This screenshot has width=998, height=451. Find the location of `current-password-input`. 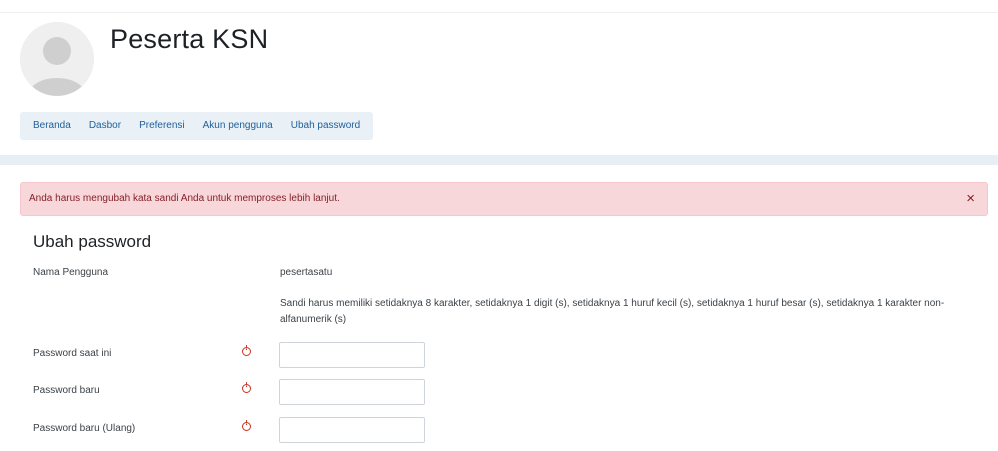

current-password-input is located at coordinates (352, 355).